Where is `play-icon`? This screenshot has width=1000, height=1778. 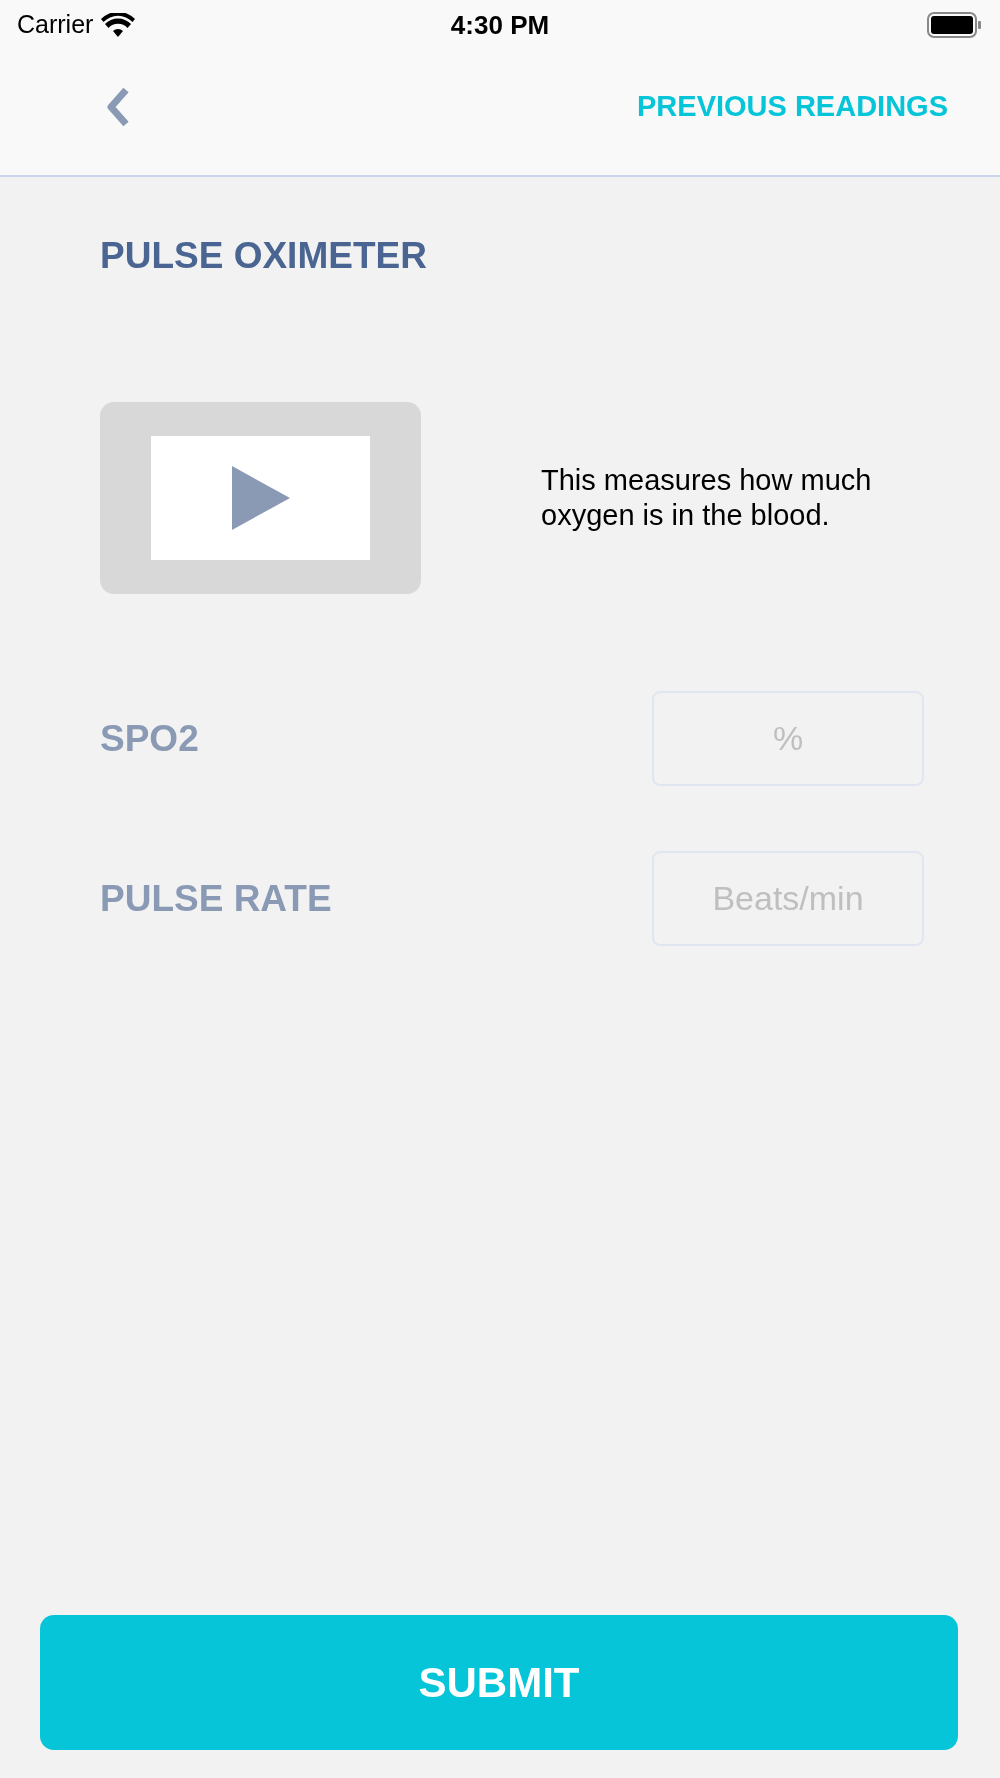
play-icon is located at coordinates (260, 498).